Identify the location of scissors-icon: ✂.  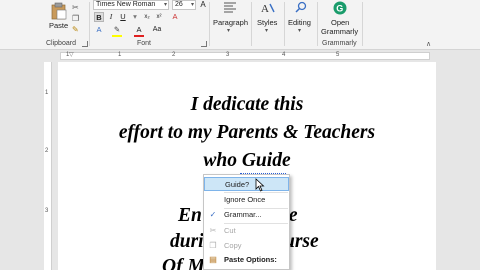
(213, 230).